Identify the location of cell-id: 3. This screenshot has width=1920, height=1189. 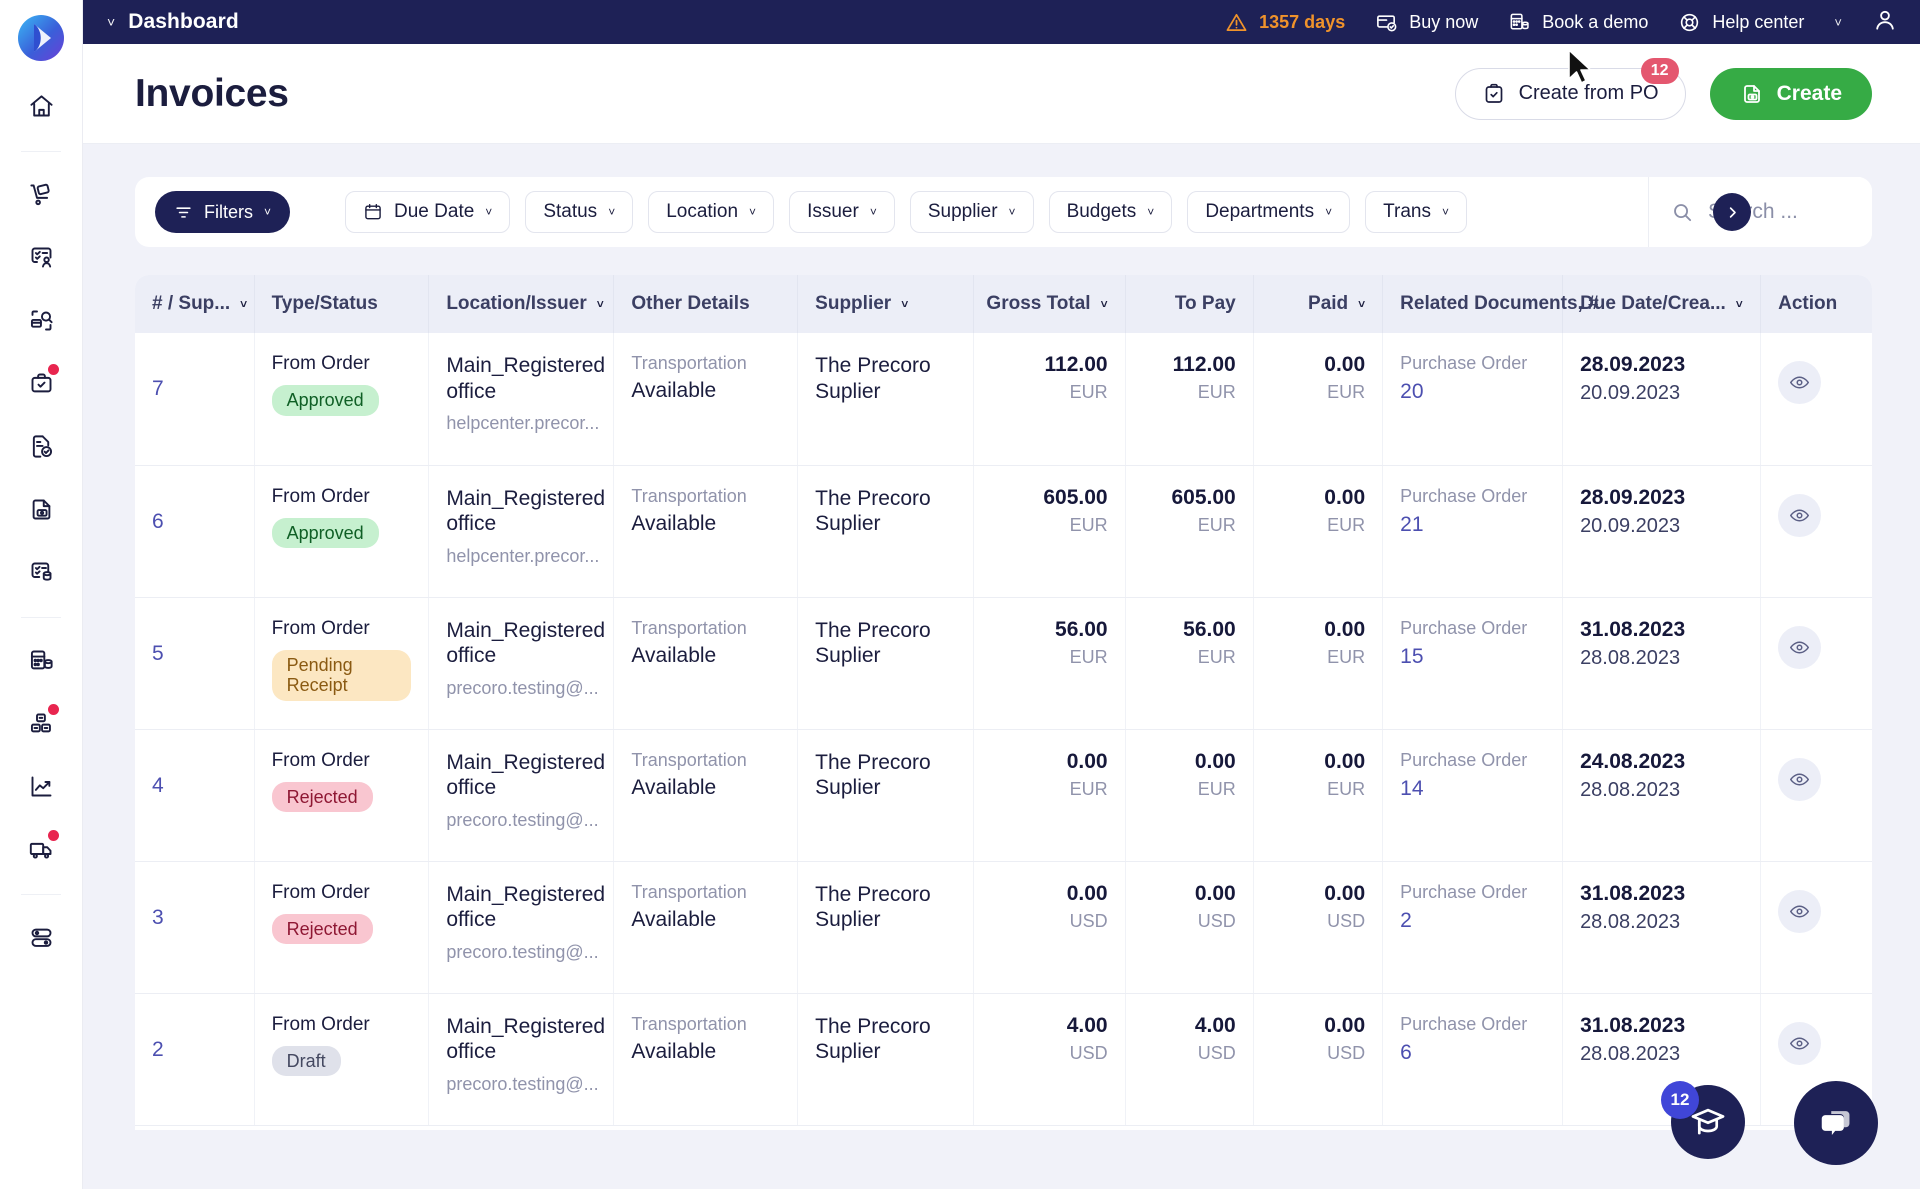
(195, 927).